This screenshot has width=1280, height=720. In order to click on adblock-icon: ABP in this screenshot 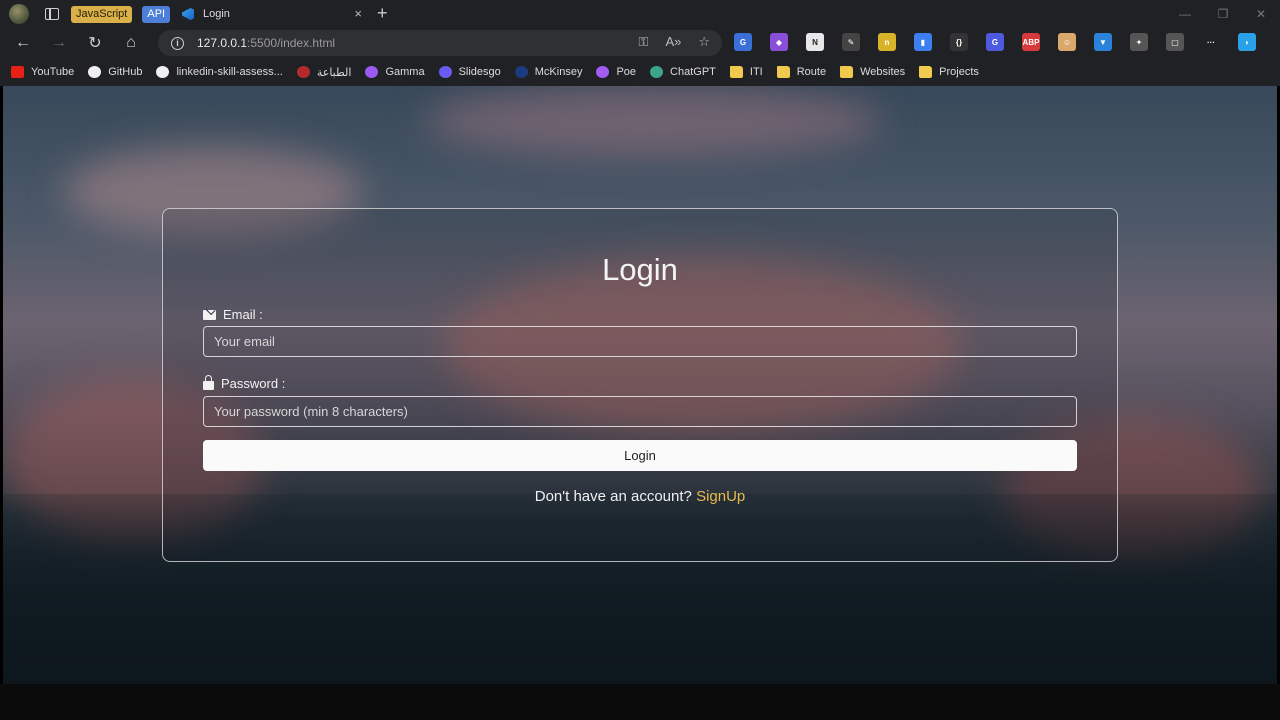, I will do `click(1031, 42)`.